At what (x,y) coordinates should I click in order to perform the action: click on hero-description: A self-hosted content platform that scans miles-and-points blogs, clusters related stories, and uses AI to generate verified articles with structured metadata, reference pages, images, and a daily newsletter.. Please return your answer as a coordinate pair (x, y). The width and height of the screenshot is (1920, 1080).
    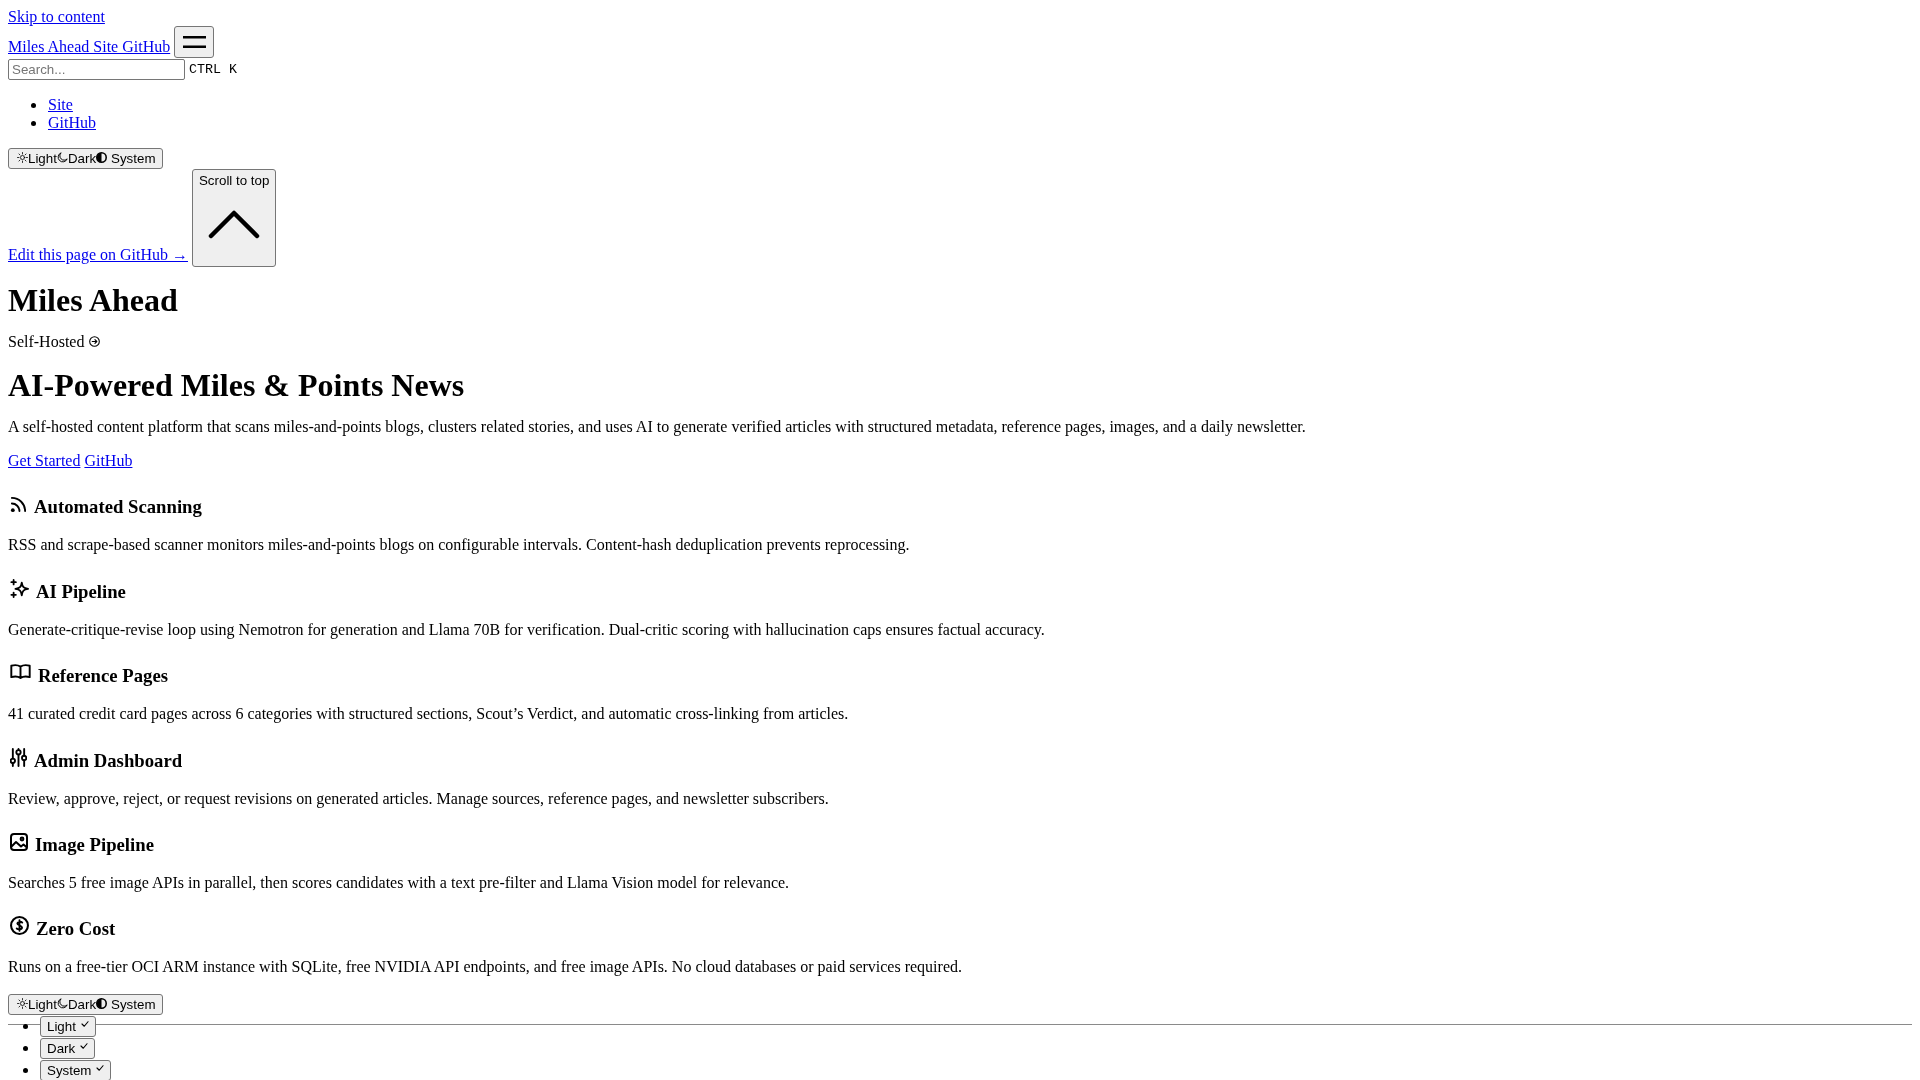
    Looking at the image, I should click on (657, 427).